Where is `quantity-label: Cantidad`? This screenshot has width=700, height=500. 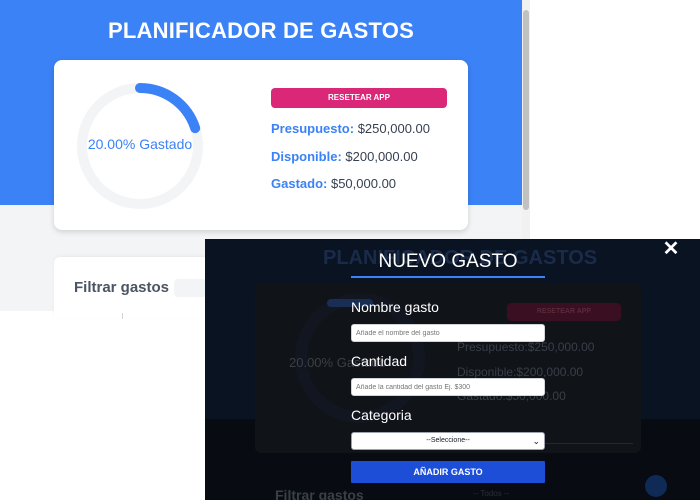
quantity-label: Cantidad is located at coordinates (379, 361).